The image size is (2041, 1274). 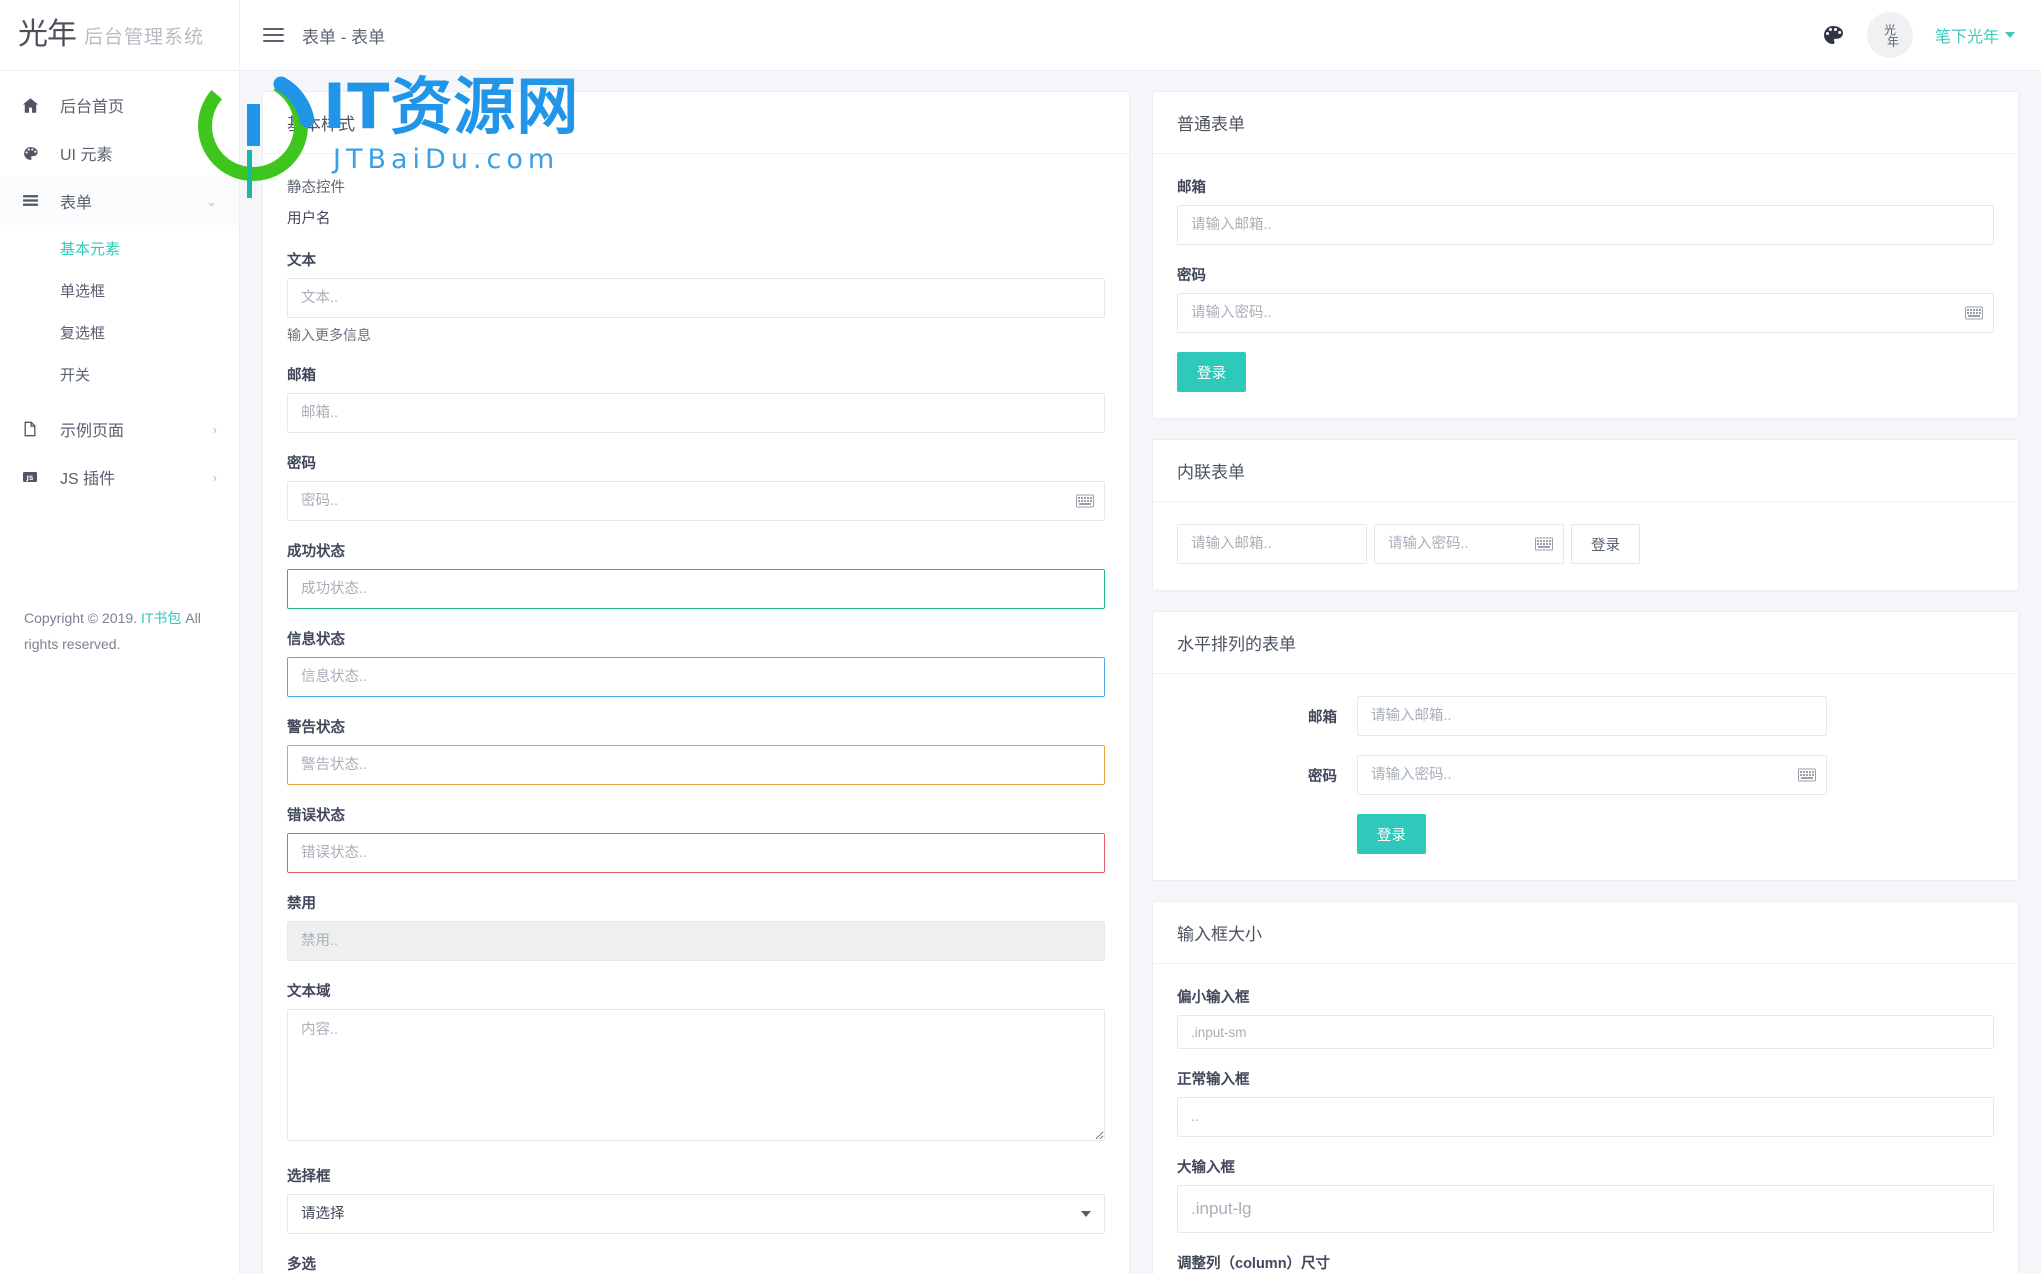 I want to click on normal-form-card: 普通表单 邮箱 密码 登录, so click(x=1585, y=255).